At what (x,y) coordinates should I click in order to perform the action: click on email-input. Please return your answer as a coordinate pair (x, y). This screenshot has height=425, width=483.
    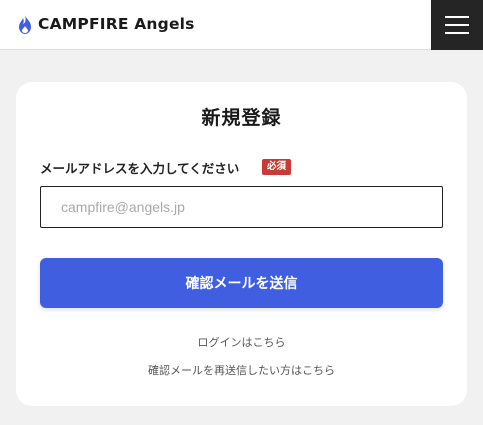
    Looking at the image, I should click on (241, 207).